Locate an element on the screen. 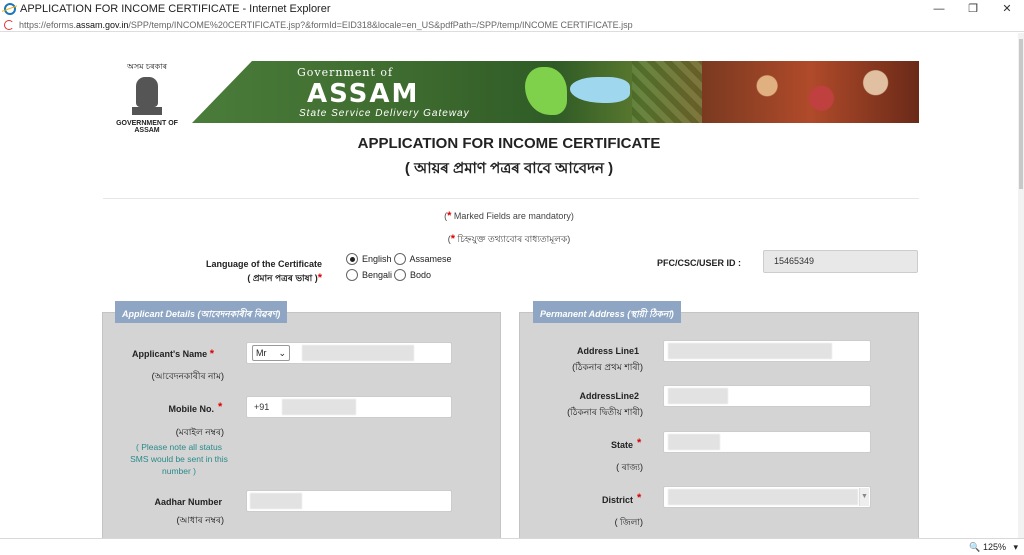 The width and height of the screenshot is (1024, 555). salutation-select: Mr ⌄ is located at coordinates (271, 353).